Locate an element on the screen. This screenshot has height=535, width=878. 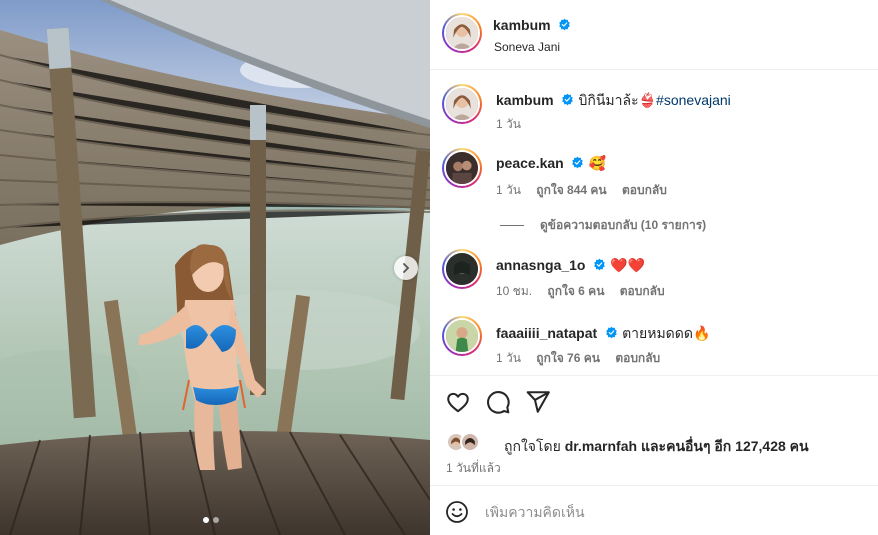
comment-line: faaaiiii_natapat ตายหมดดด🔥 is located at coordinates (603, 334).